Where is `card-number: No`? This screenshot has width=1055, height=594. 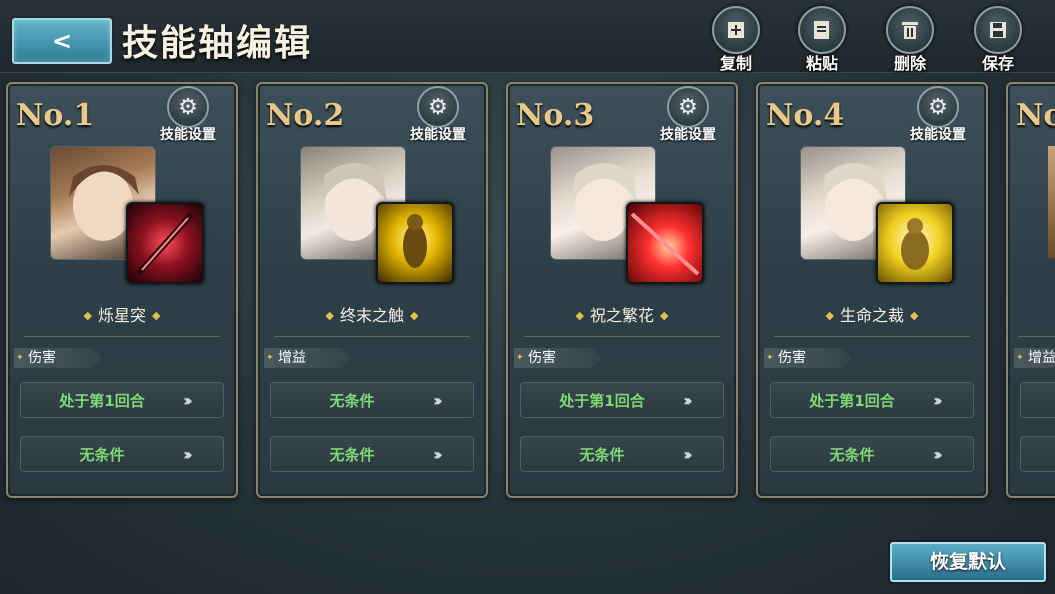 card-number: No is located at coordinates (1035, 115).